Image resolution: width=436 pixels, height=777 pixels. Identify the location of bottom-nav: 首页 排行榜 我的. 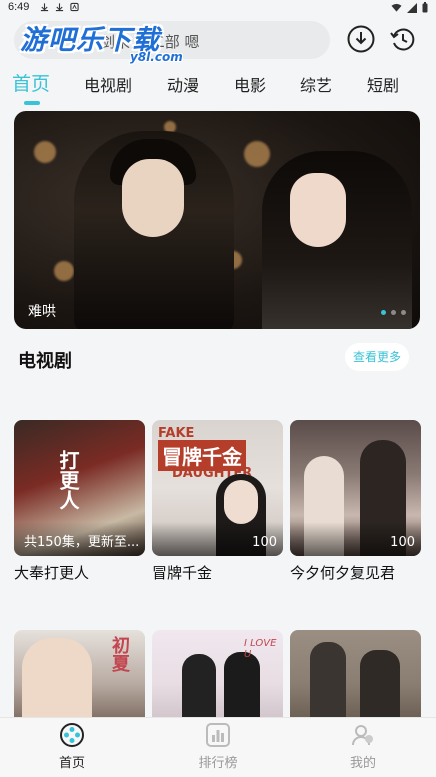
(218, 747).